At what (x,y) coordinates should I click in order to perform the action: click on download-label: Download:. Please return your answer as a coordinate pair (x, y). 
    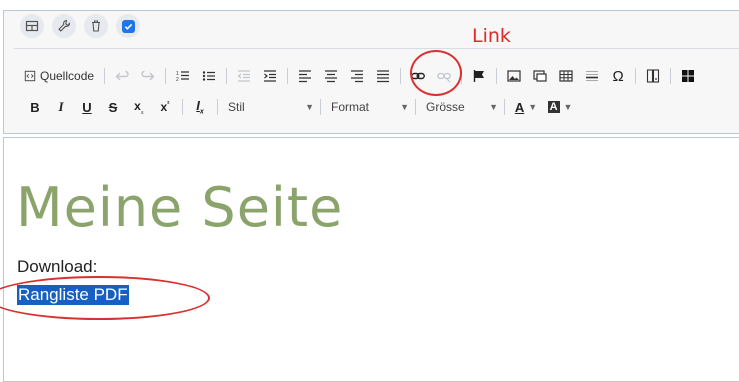
    Looking at the image, I should click on (57, 266).